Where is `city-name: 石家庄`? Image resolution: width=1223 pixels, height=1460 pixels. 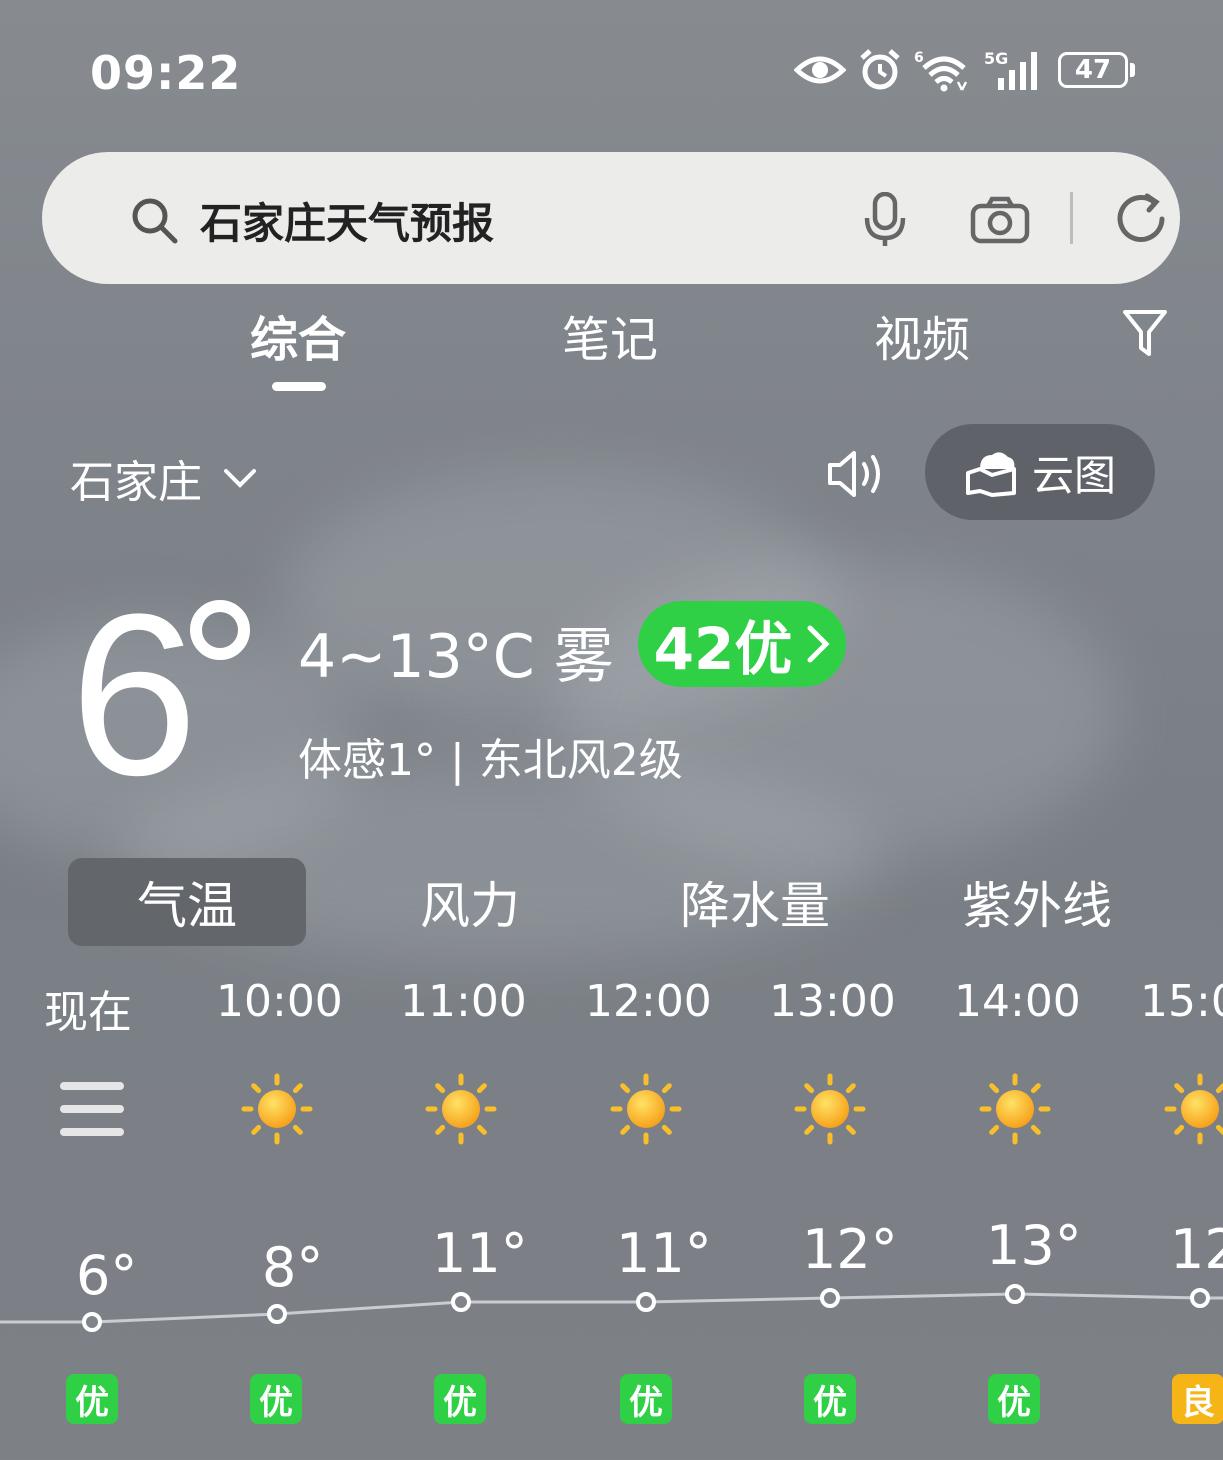 city-name: 石家庄 is located at coordinates (136, 482).